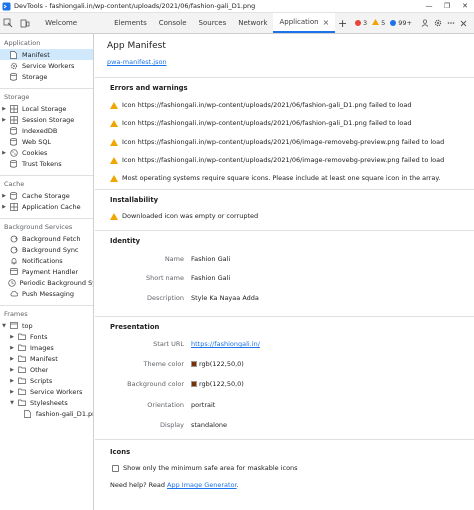 The height and width of the screenshot is (510, 474). I want to click on page-title: App Manifest, so click(136, 46).